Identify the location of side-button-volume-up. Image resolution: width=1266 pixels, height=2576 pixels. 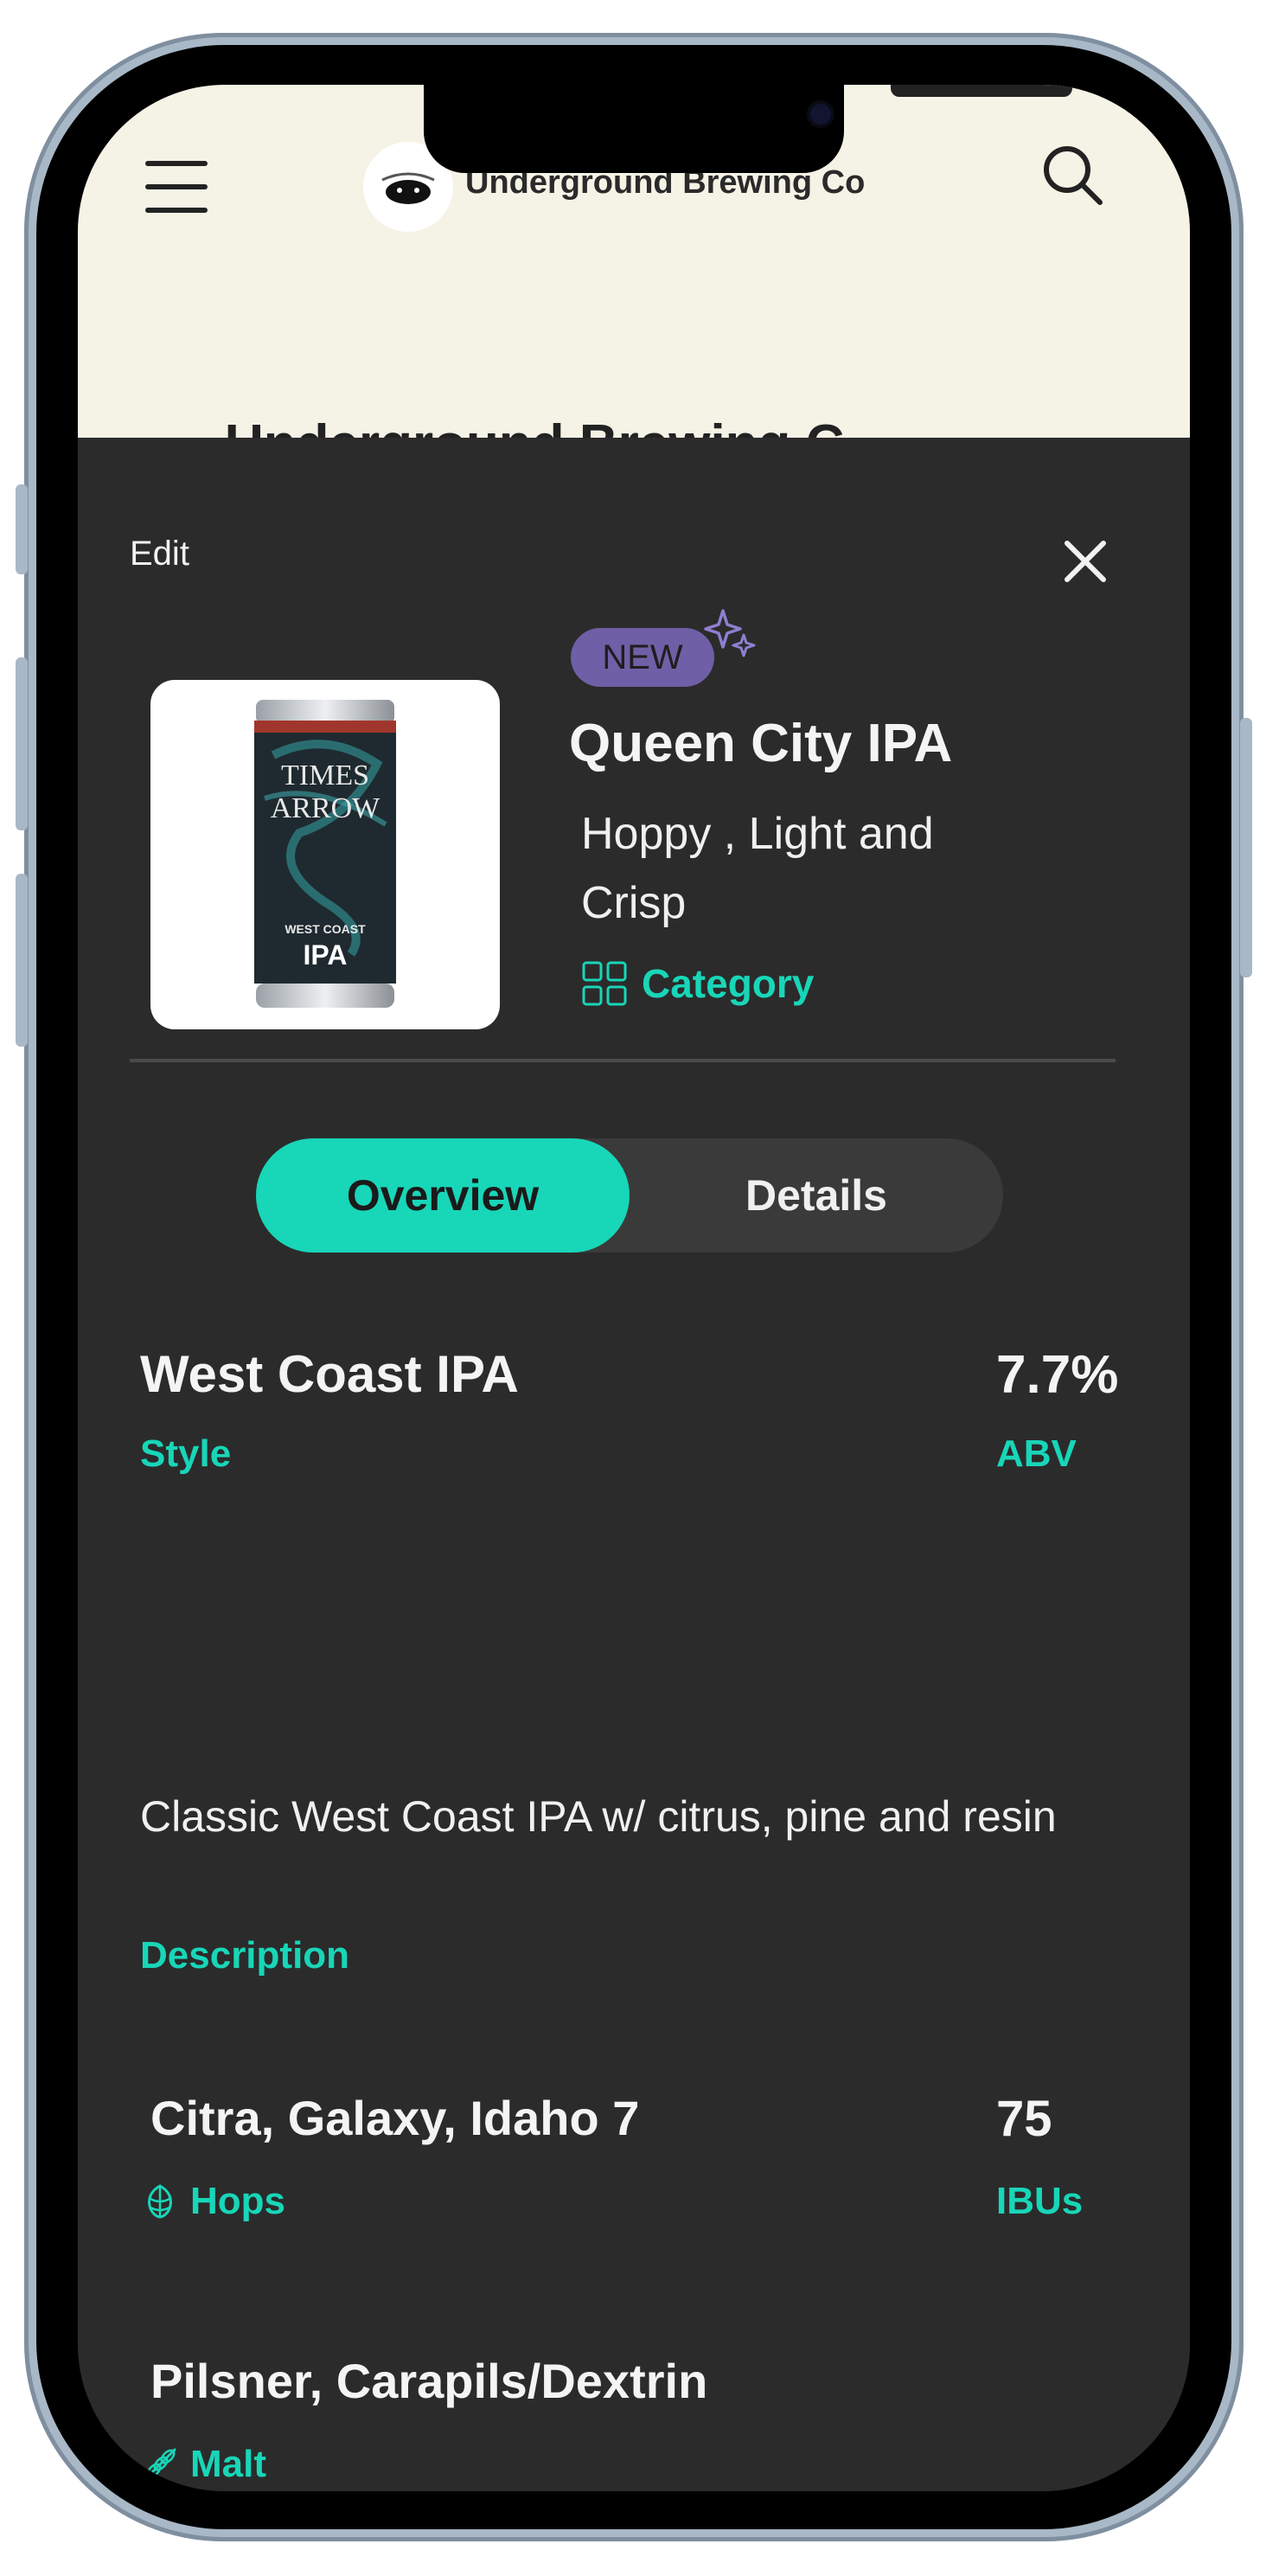
(22, 743).